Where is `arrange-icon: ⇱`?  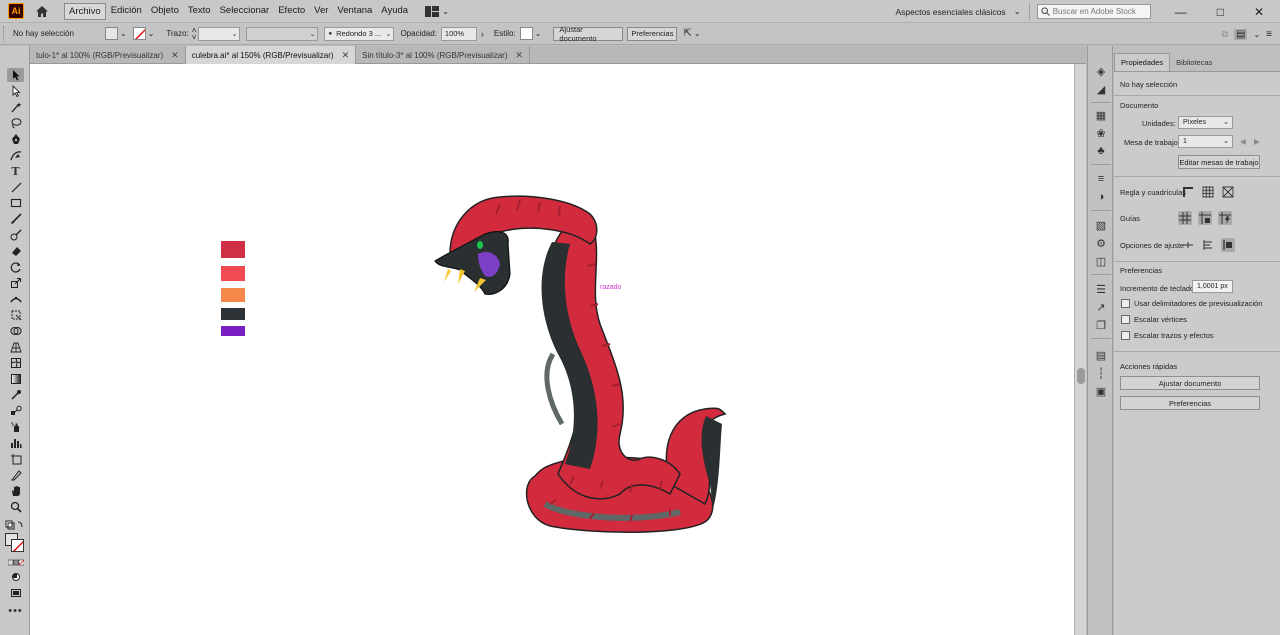
arrange-icon: ⇱ is located at coordinates (687, 33).